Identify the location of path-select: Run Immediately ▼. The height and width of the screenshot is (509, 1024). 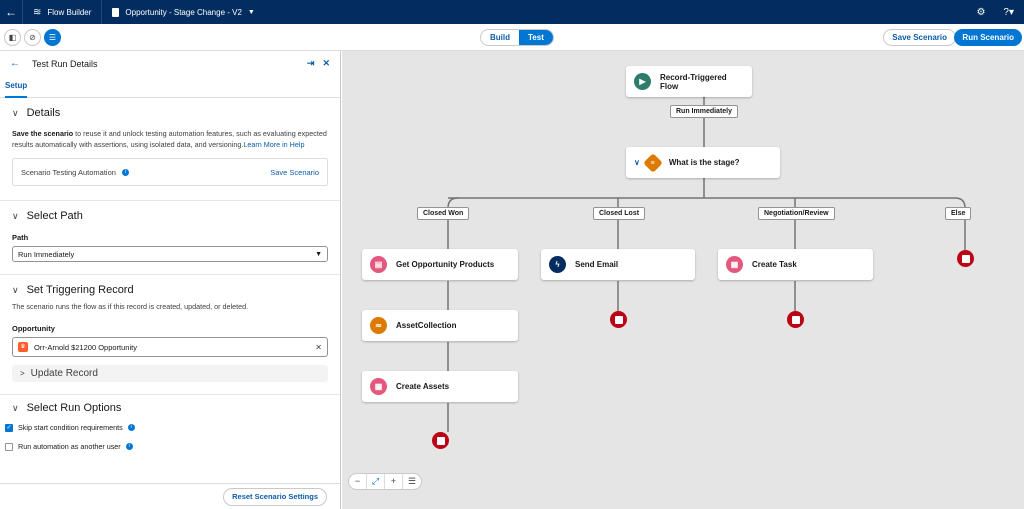
(170, 254).